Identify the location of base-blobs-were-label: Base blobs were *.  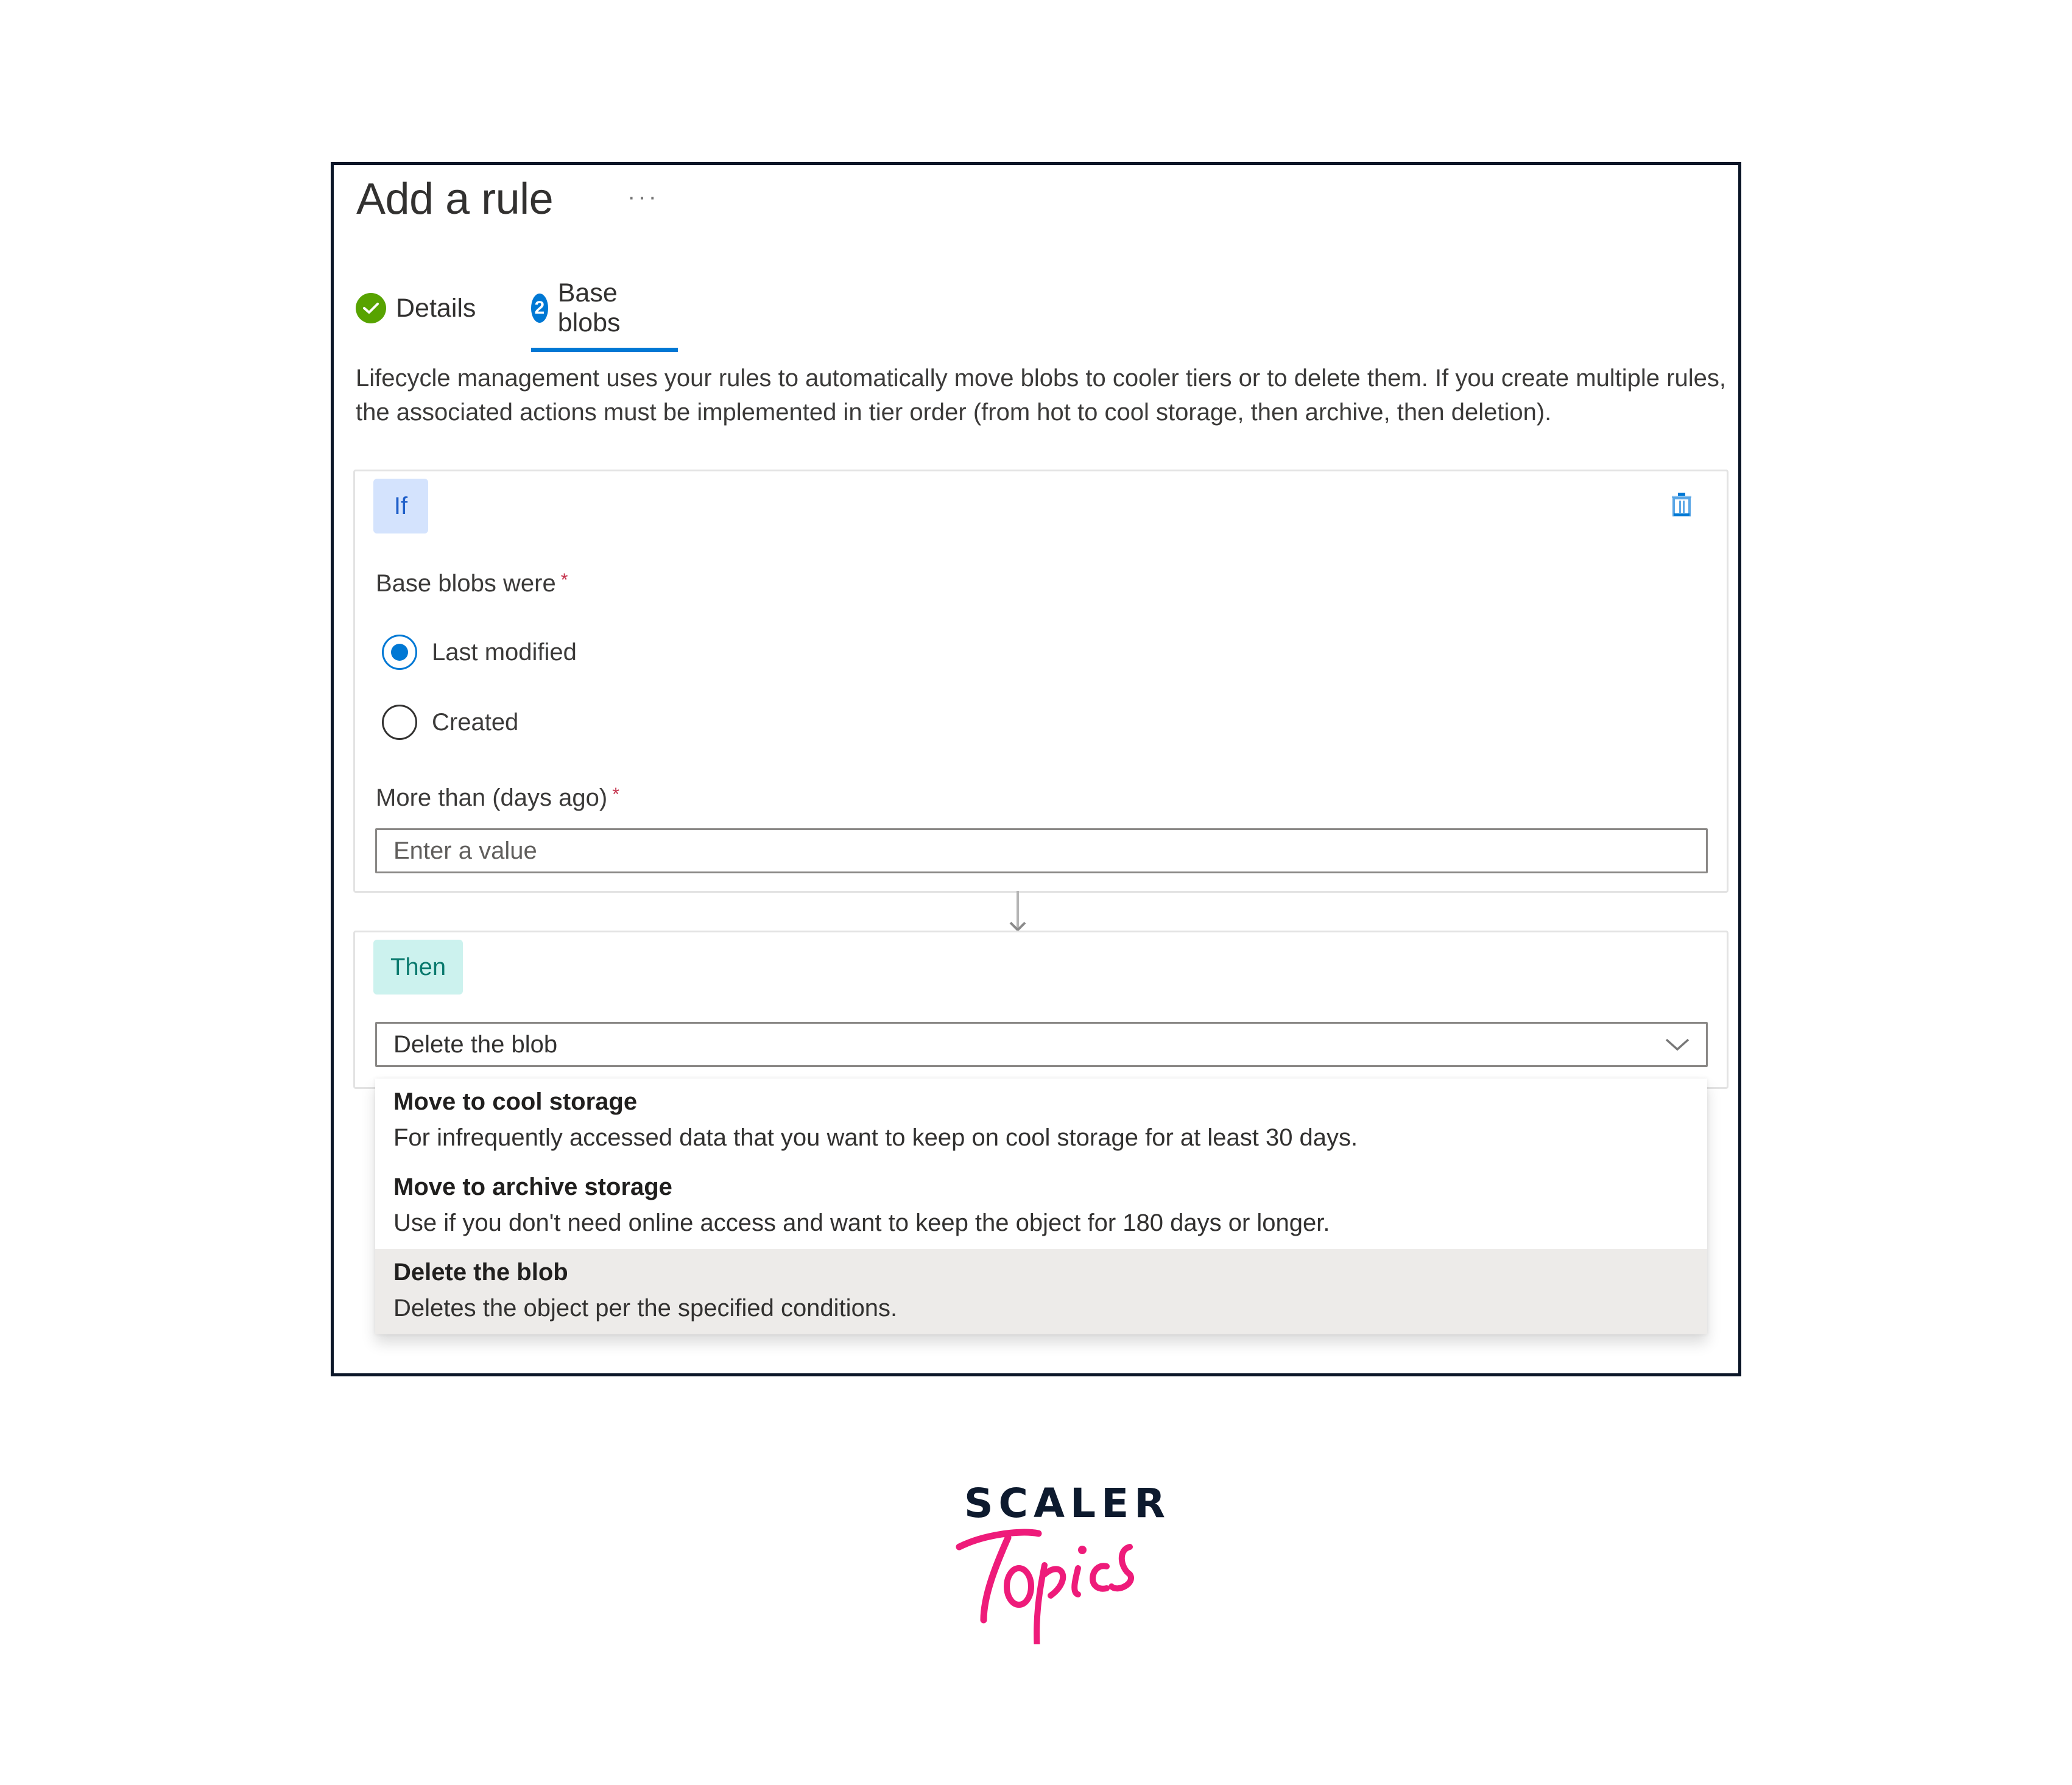
(472, 583).